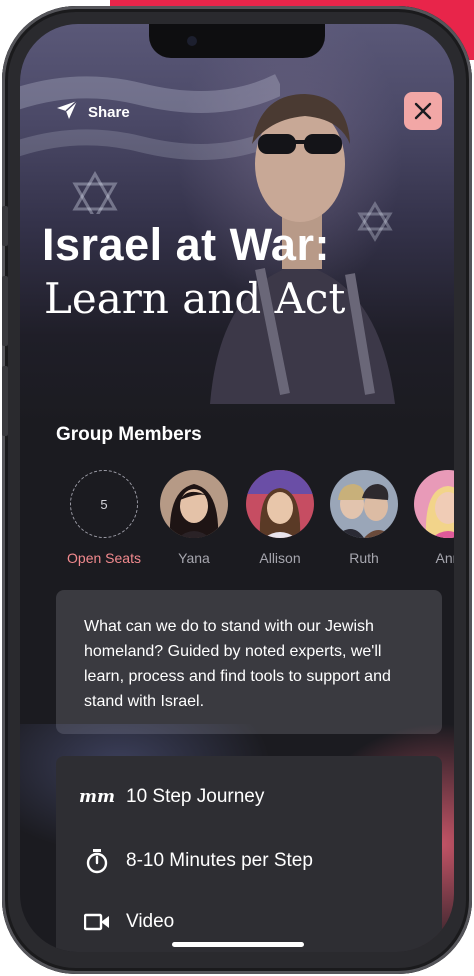 Image resolution: width=474 pixels, height=976 pixels. I want to click on share-label: Share, so click(109, 112).